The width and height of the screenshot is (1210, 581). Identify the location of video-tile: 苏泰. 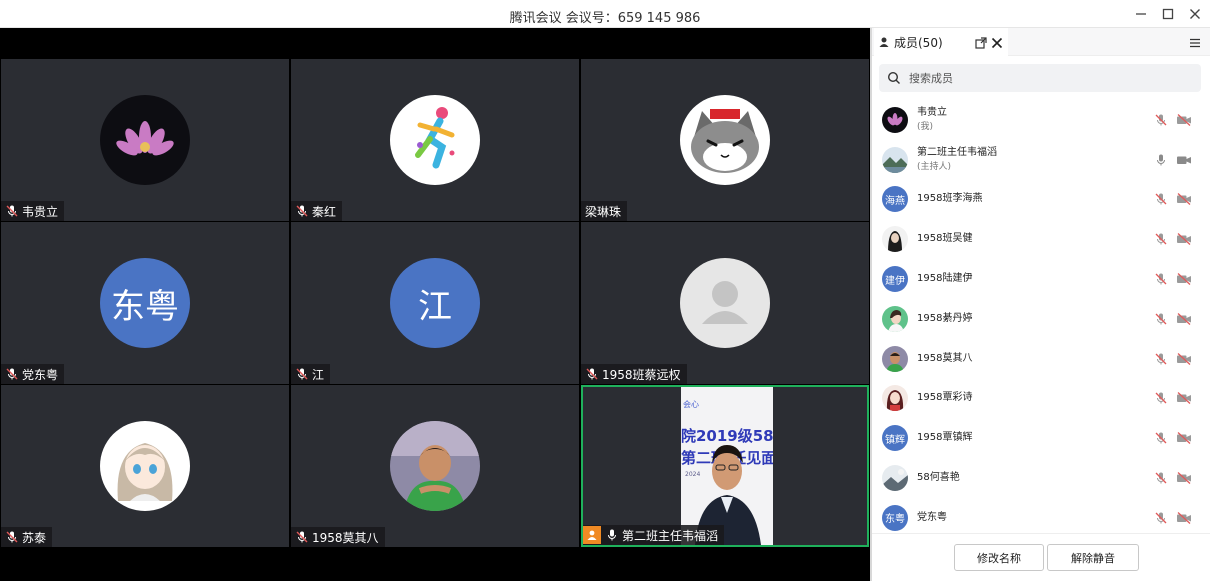
(145, 466).